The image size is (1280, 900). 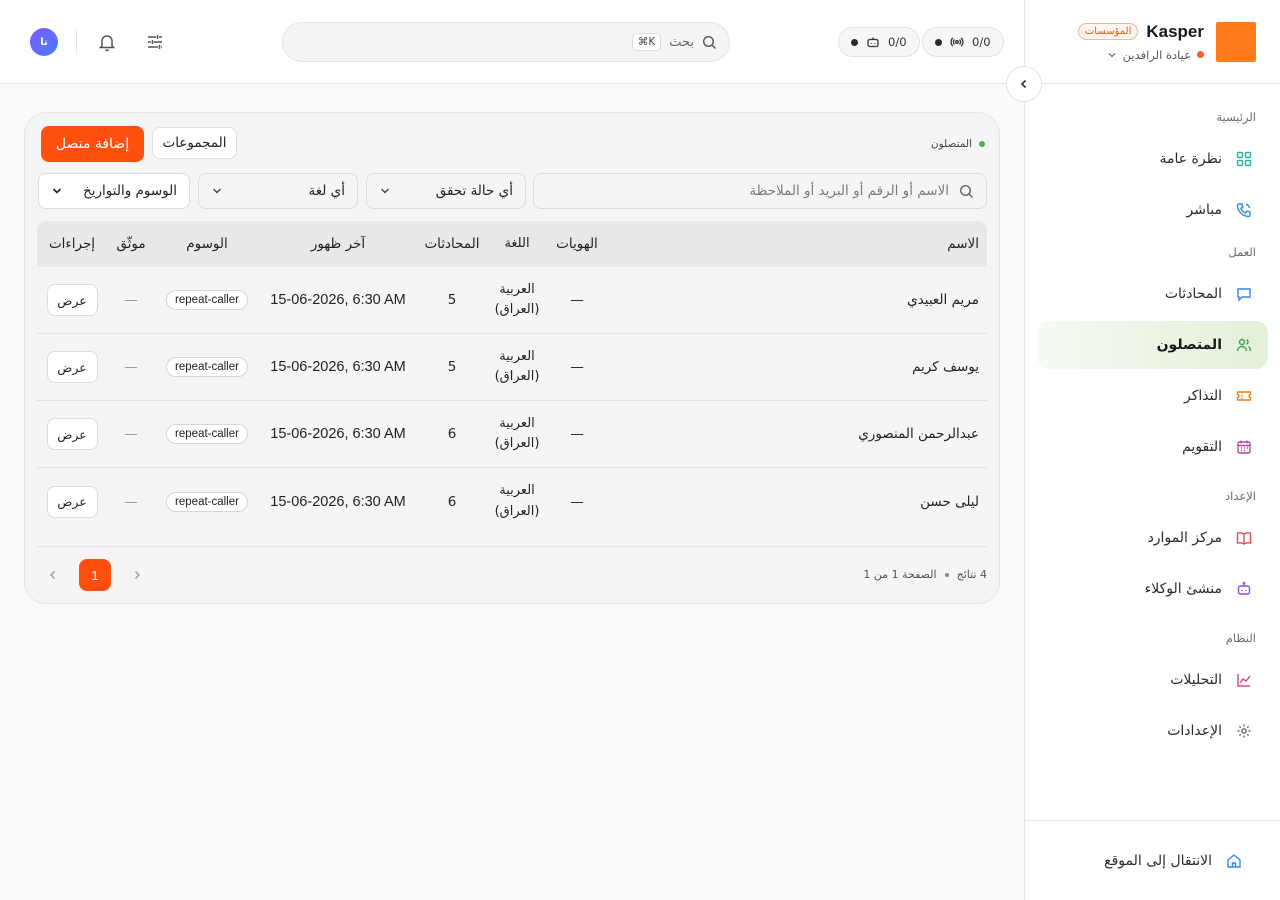 What do you see at coordinates (1240, 496) in the screenshot?
I see `nav-section-setup: الإعداد` at bounding box center [1240, 496].